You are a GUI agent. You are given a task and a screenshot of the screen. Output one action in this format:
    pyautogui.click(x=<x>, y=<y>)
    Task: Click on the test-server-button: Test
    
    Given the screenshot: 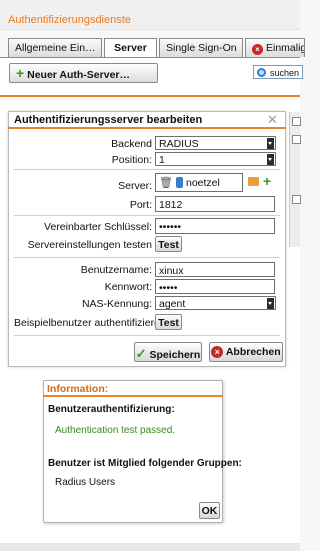 What is the action you would take?
    pyautogui.click(x=168, y=244)
    